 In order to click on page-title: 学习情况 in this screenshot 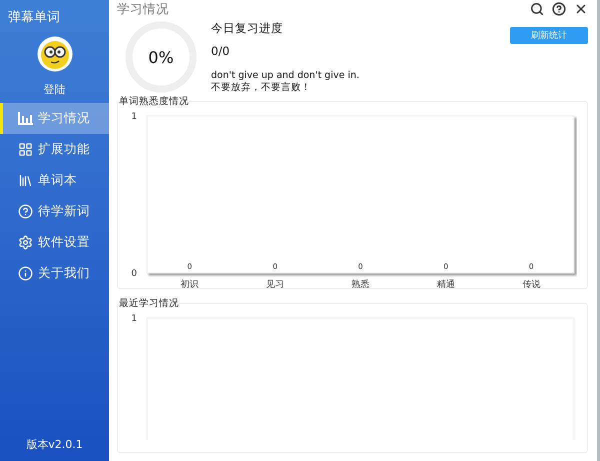, I will do `click(143, 9)`.